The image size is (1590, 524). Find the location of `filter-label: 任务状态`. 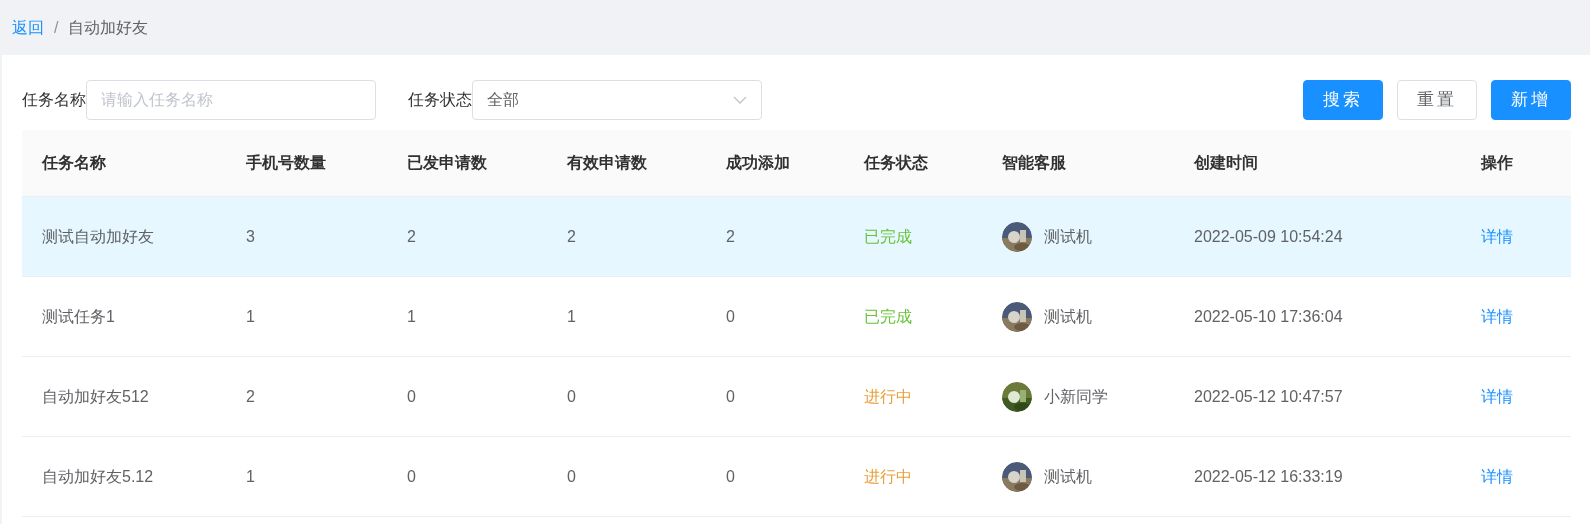

filter-label: 任务状态 is located at coordinates (440, 100).